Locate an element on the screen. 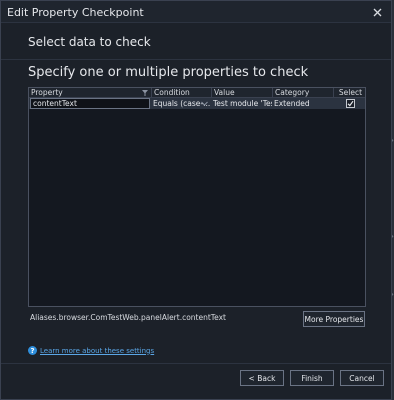 The height and width of the screenshot is (400, 394). back-button: < Back is located at coordinates (262, 378).